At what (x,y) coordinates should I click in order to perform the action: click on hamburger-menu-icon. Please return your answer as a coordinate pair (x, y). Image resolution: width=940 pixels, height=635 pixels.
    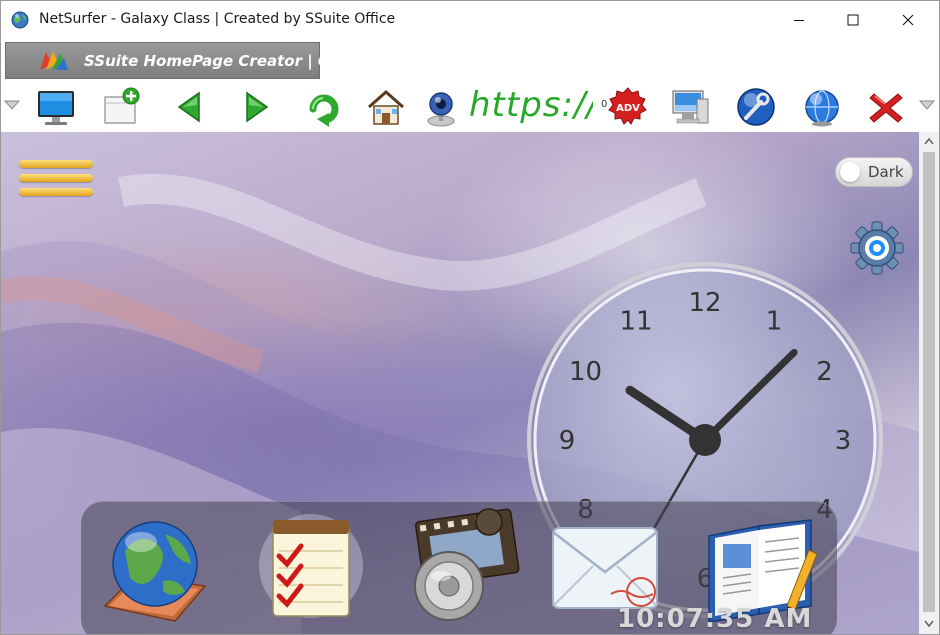
    Looking at the image, I should click on (56, 180).